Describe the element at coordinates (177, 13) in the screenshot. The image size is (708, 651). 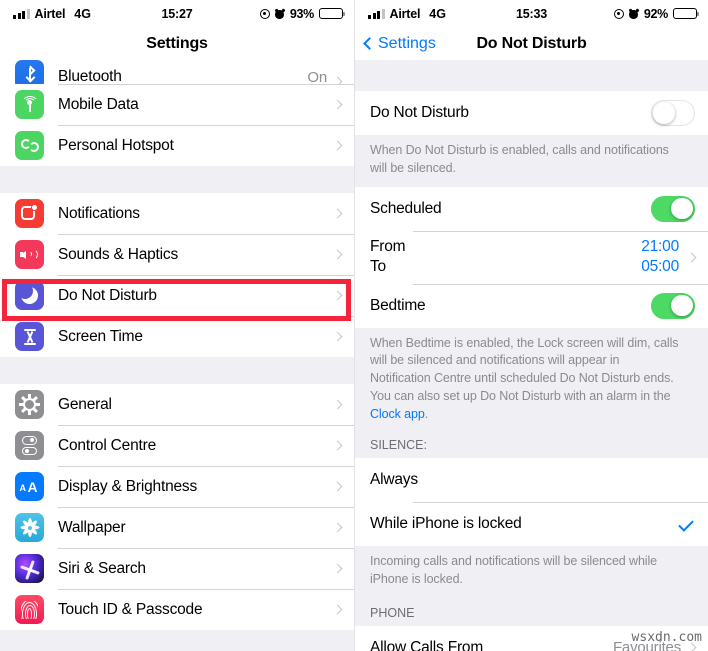
I see `left-status-bar: Airtel 4G 15:27 93%` at that location.